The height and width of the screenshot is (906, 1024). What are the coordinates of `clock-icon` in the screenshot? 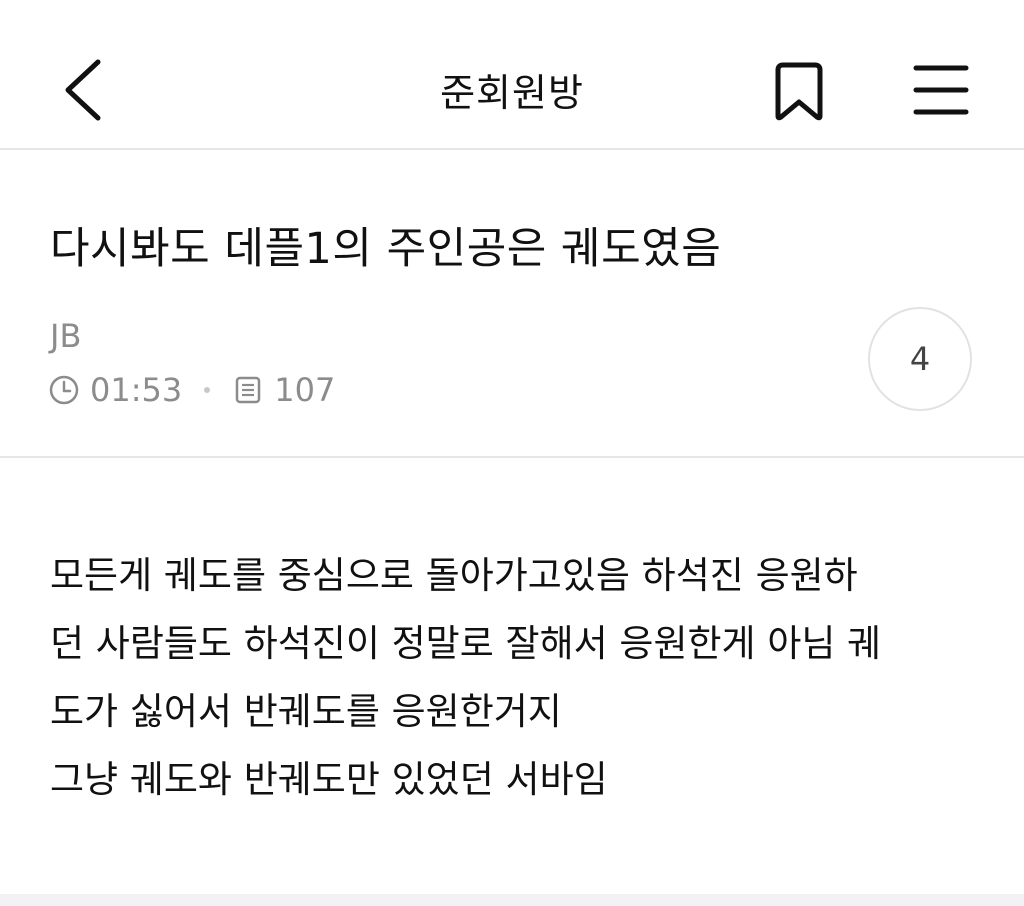 It's located at (64, 390).